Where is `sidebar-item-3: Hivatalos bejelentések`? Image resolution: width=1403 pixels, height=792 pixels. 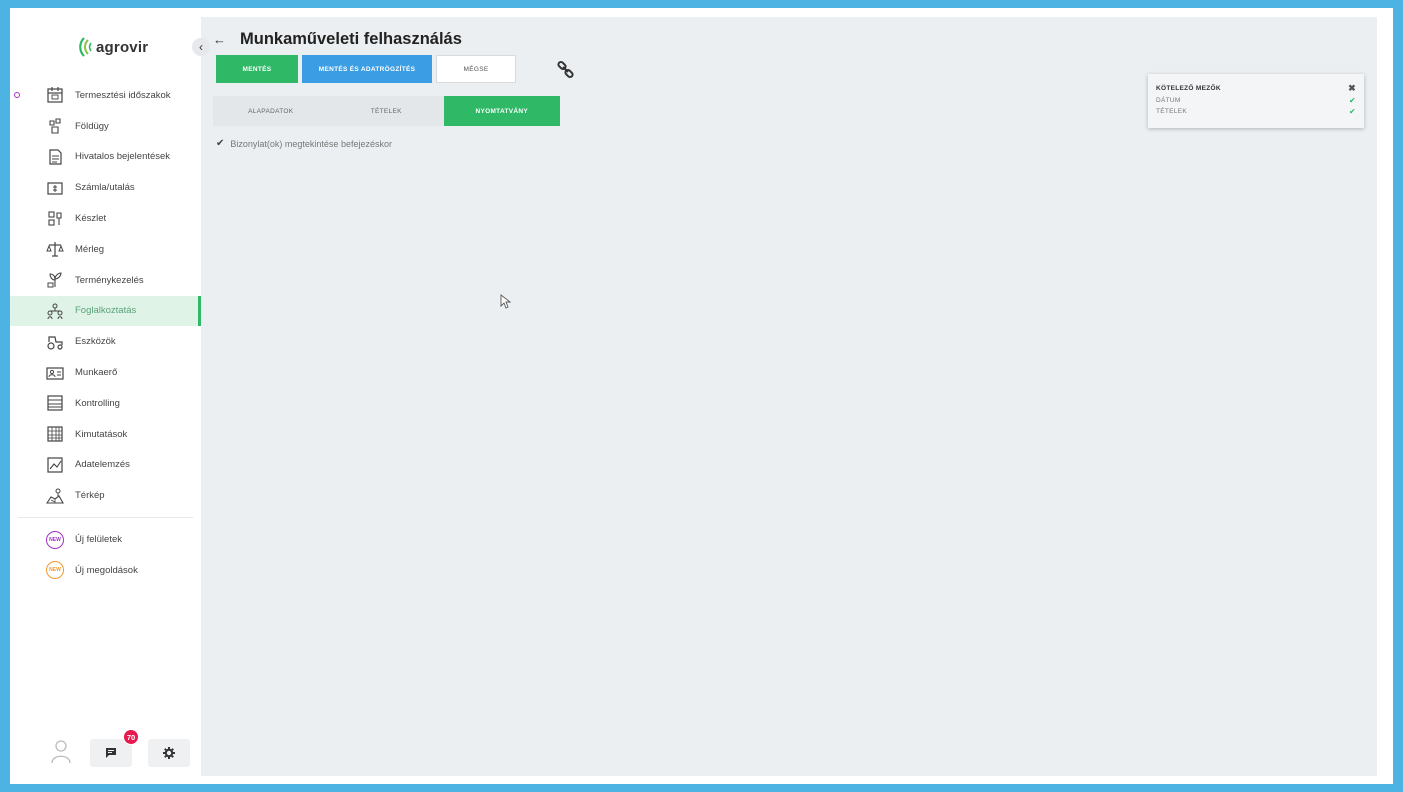
sidebar-item-3: Hivatalos bejelentések is located at coordinates (105, 157).